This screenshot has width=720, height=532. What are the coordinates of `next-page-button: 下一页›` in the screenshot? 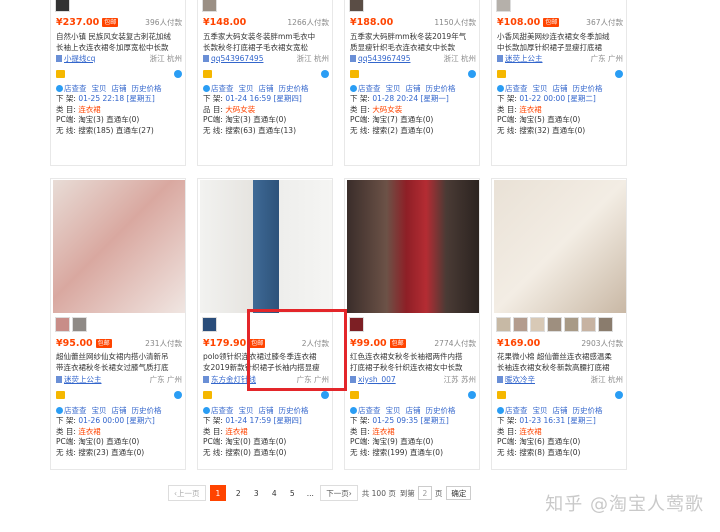 It's located at (339, 493).